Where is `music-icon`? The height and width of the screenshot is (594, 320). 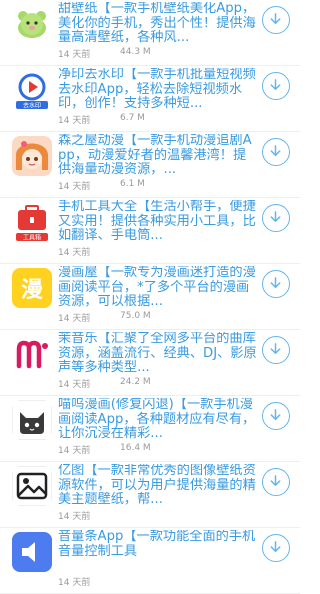
music-icon is located at coordinates (32, 354).